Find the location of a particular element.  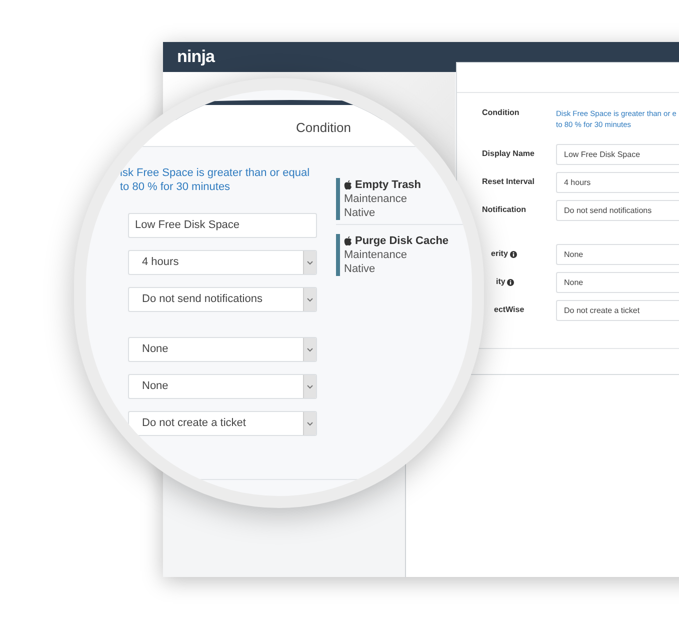

field-label: erity is located at coordinates (499, 254).